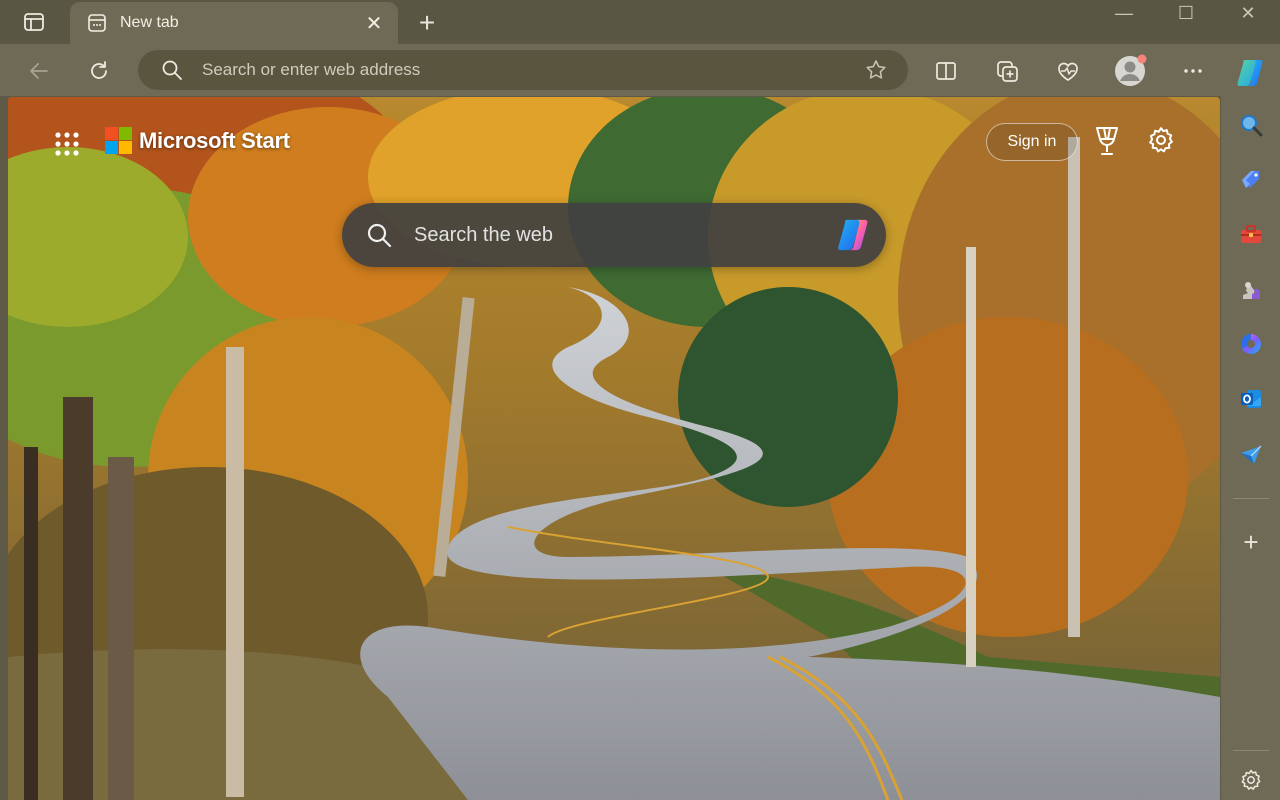 This screenshot has height=800, width=1280. I want to click on close-window-icon: ✕, so click(1248, 12).